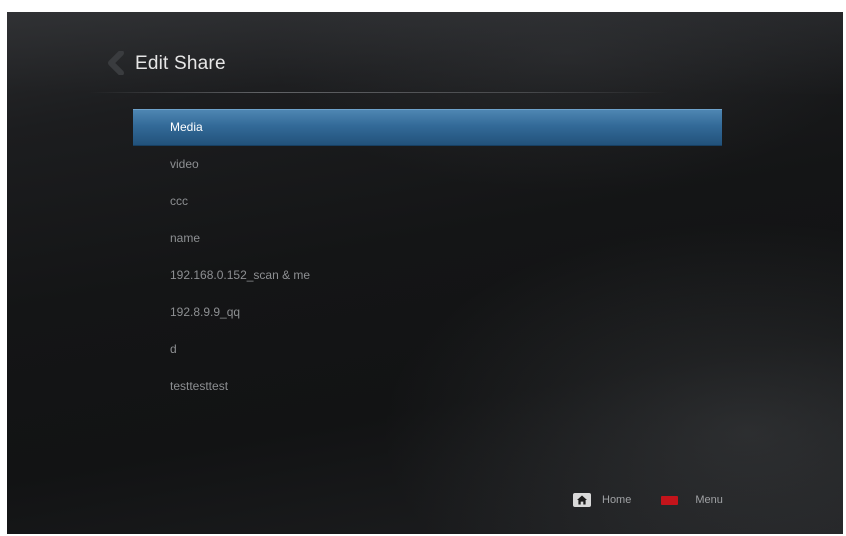 The image size is (846, 536). What do you see at coordinates (582, 500) in the screenshot?
I see `home-icon` at bounding box center [582, 500].